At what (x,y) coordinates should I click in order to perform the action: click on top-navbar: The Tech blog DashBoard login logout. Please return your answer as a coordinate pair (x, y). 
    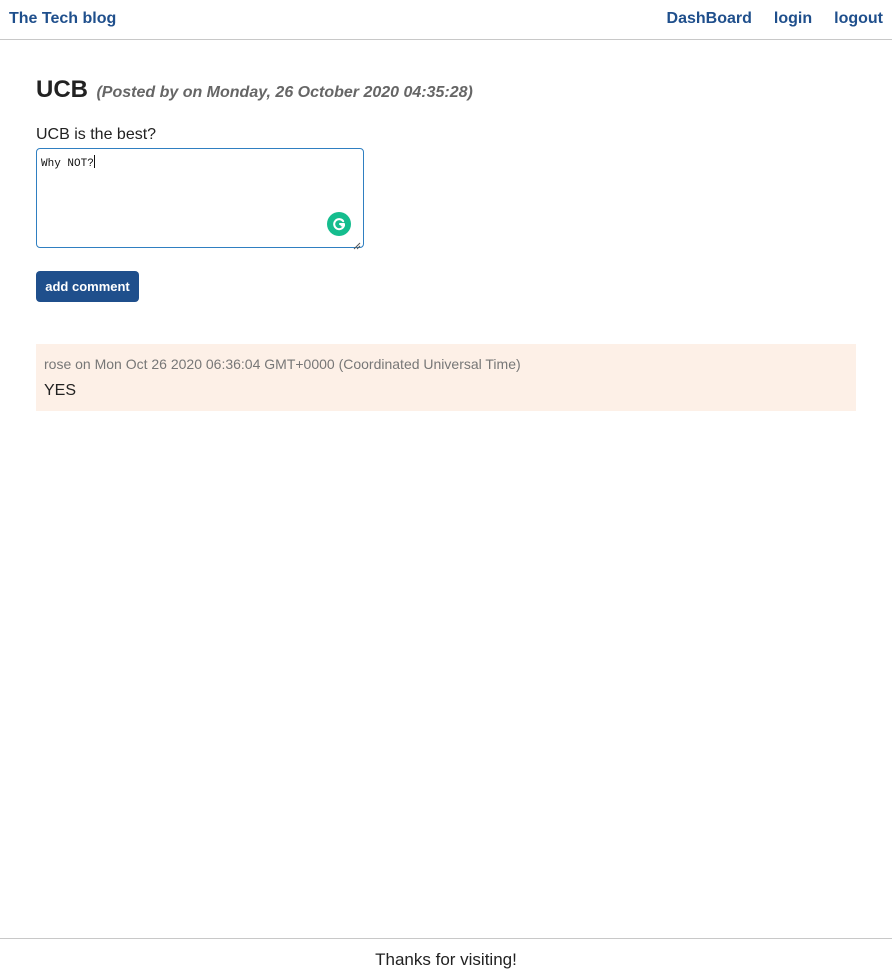
    Looking at the image, I should click on (446, 20).